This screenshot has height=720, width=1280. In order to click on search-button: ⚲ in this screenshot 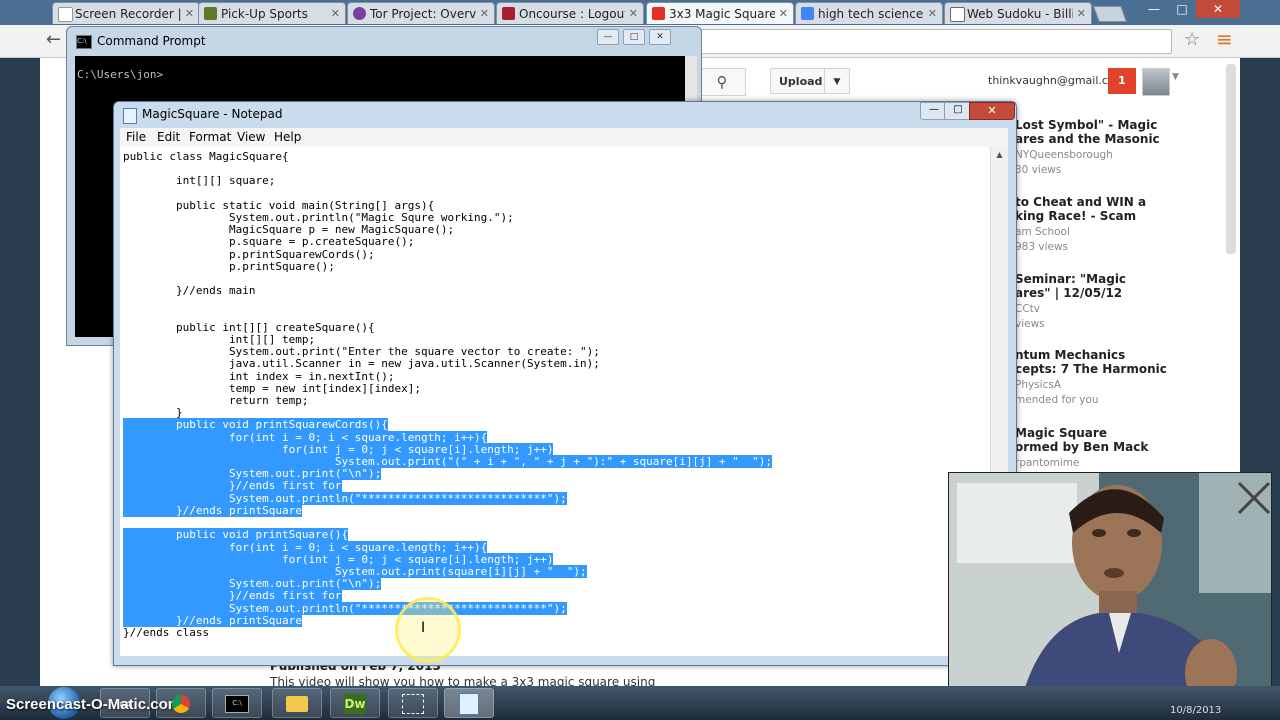, I will do `click(722, 82)`.